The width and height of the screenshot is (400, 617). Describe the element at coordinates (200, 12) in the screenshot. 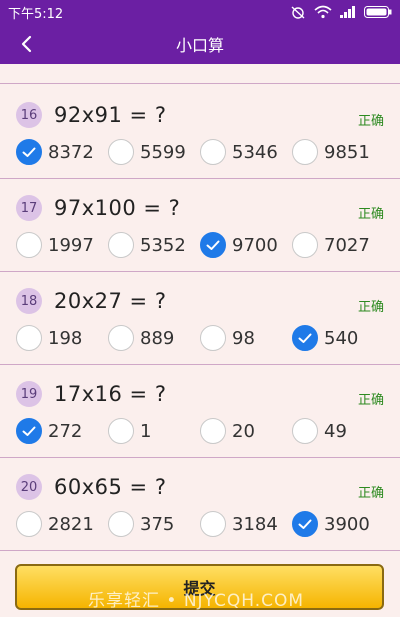

I see `status-bar: 下午5:12` at that location.